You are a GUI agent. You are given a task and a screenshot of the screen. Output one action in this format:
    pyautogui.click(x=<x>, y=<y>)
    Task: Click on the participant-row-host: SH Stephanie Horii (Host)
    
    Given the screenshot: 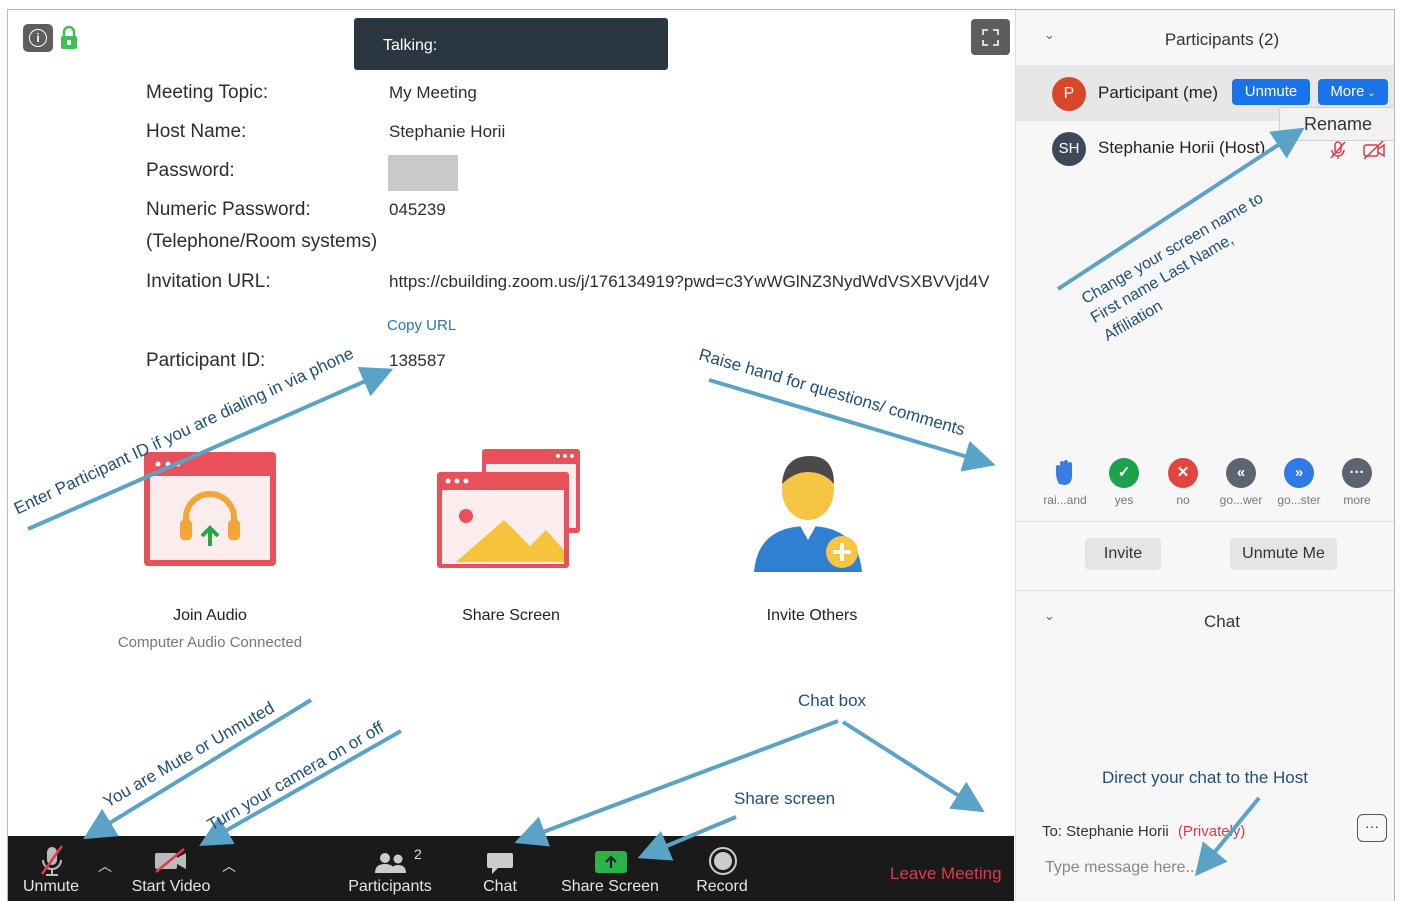 What is the action you would take?
    pyautogui.click(x=1205, y=148)
    